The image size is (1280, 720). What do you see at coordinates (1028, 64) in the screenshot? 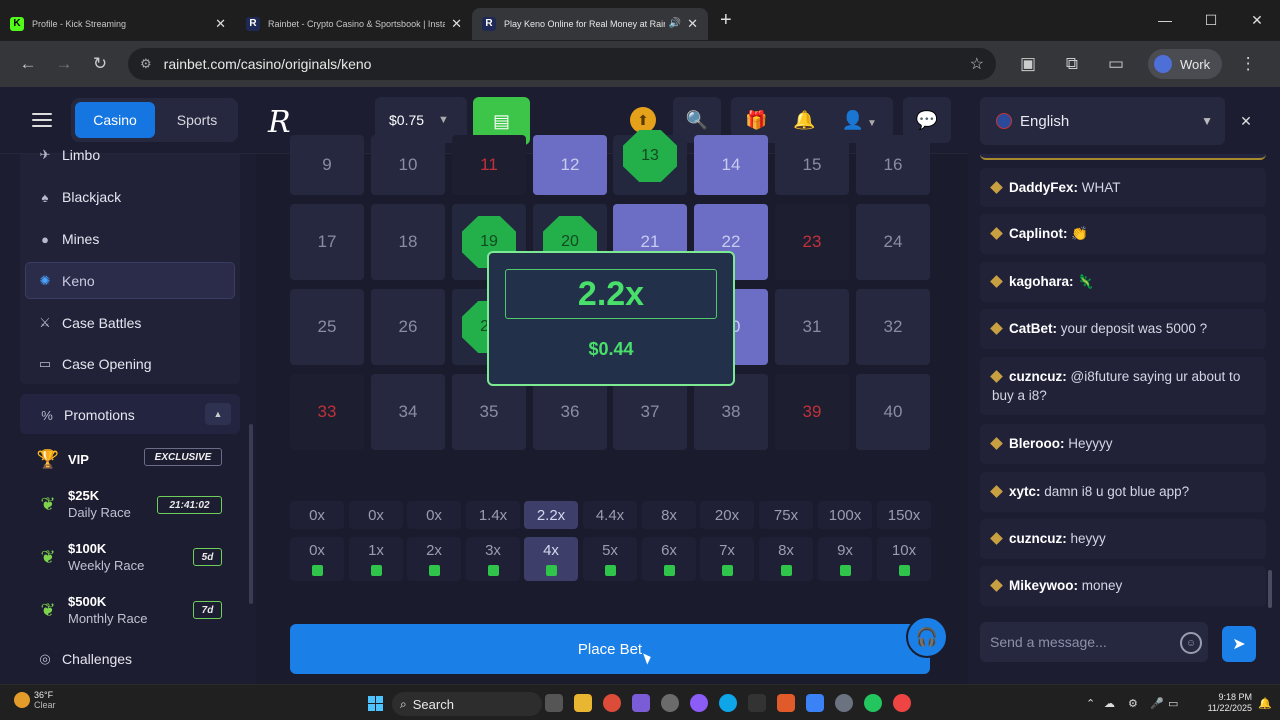
I see `extension-icon: ▣` at bounding box center [1028, 64].